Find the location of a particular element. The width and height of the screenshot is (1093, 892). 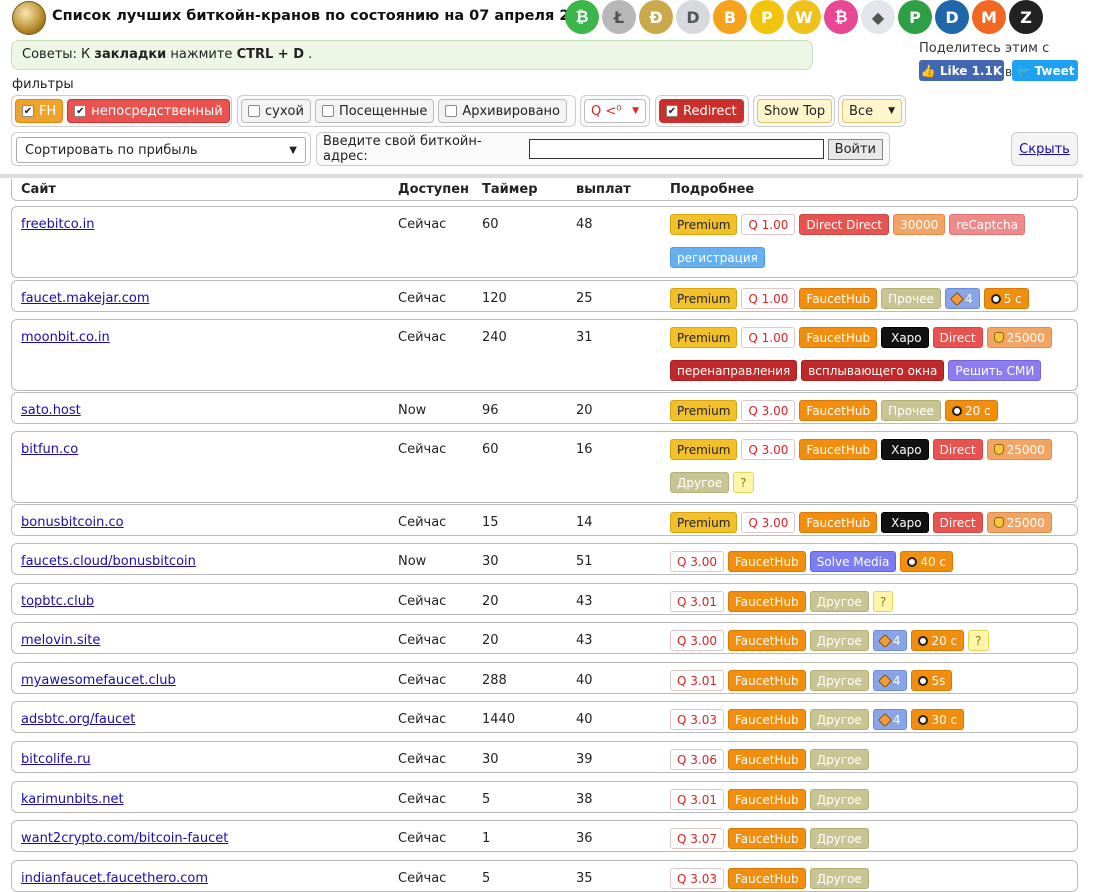

primecoin-icon: P is located at coordinates (915, 17).